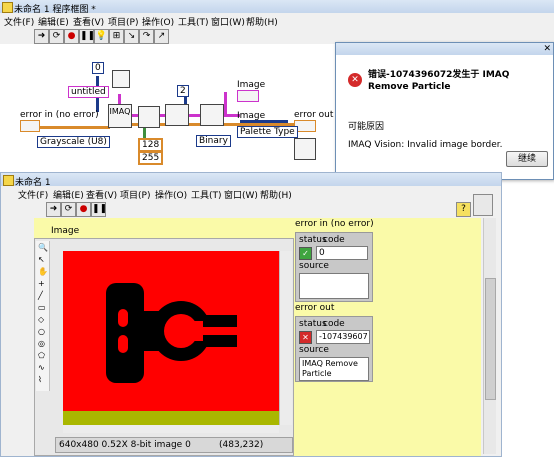  What do you see at coordinates (41, 319) in the screenshot?
I see `rotated-rectangle-icon: ◇` at bounding box center [41, 319].